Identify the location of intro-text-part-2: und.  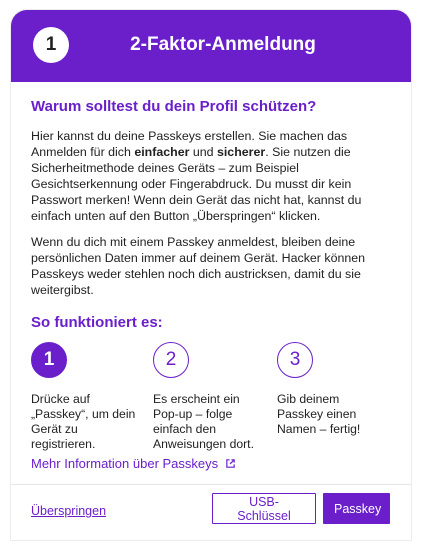
(203, 152).